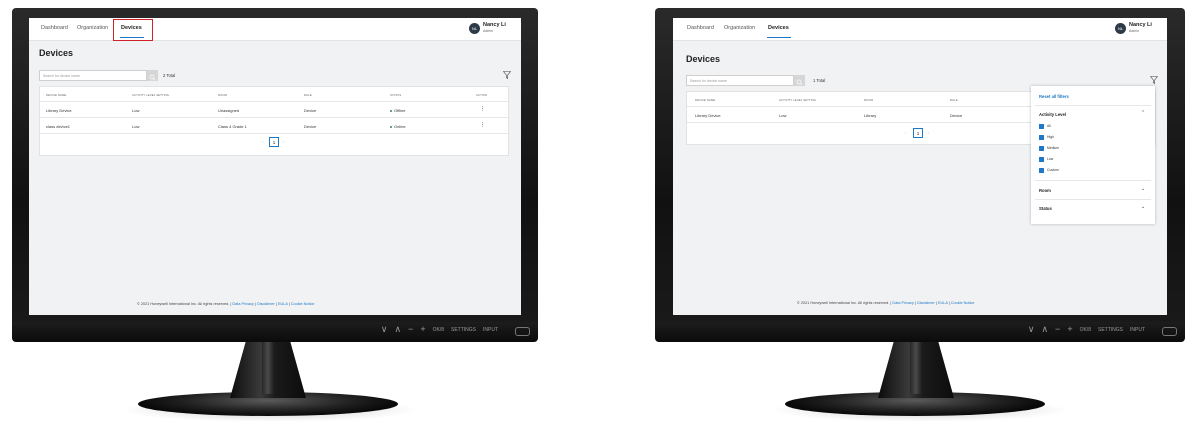 The image size is (1196, 422). What do you see at coordinates (1052, 114) in the screenshot?
I see `activity-level-section: Activity Level` at bounding box center [1052, 114].